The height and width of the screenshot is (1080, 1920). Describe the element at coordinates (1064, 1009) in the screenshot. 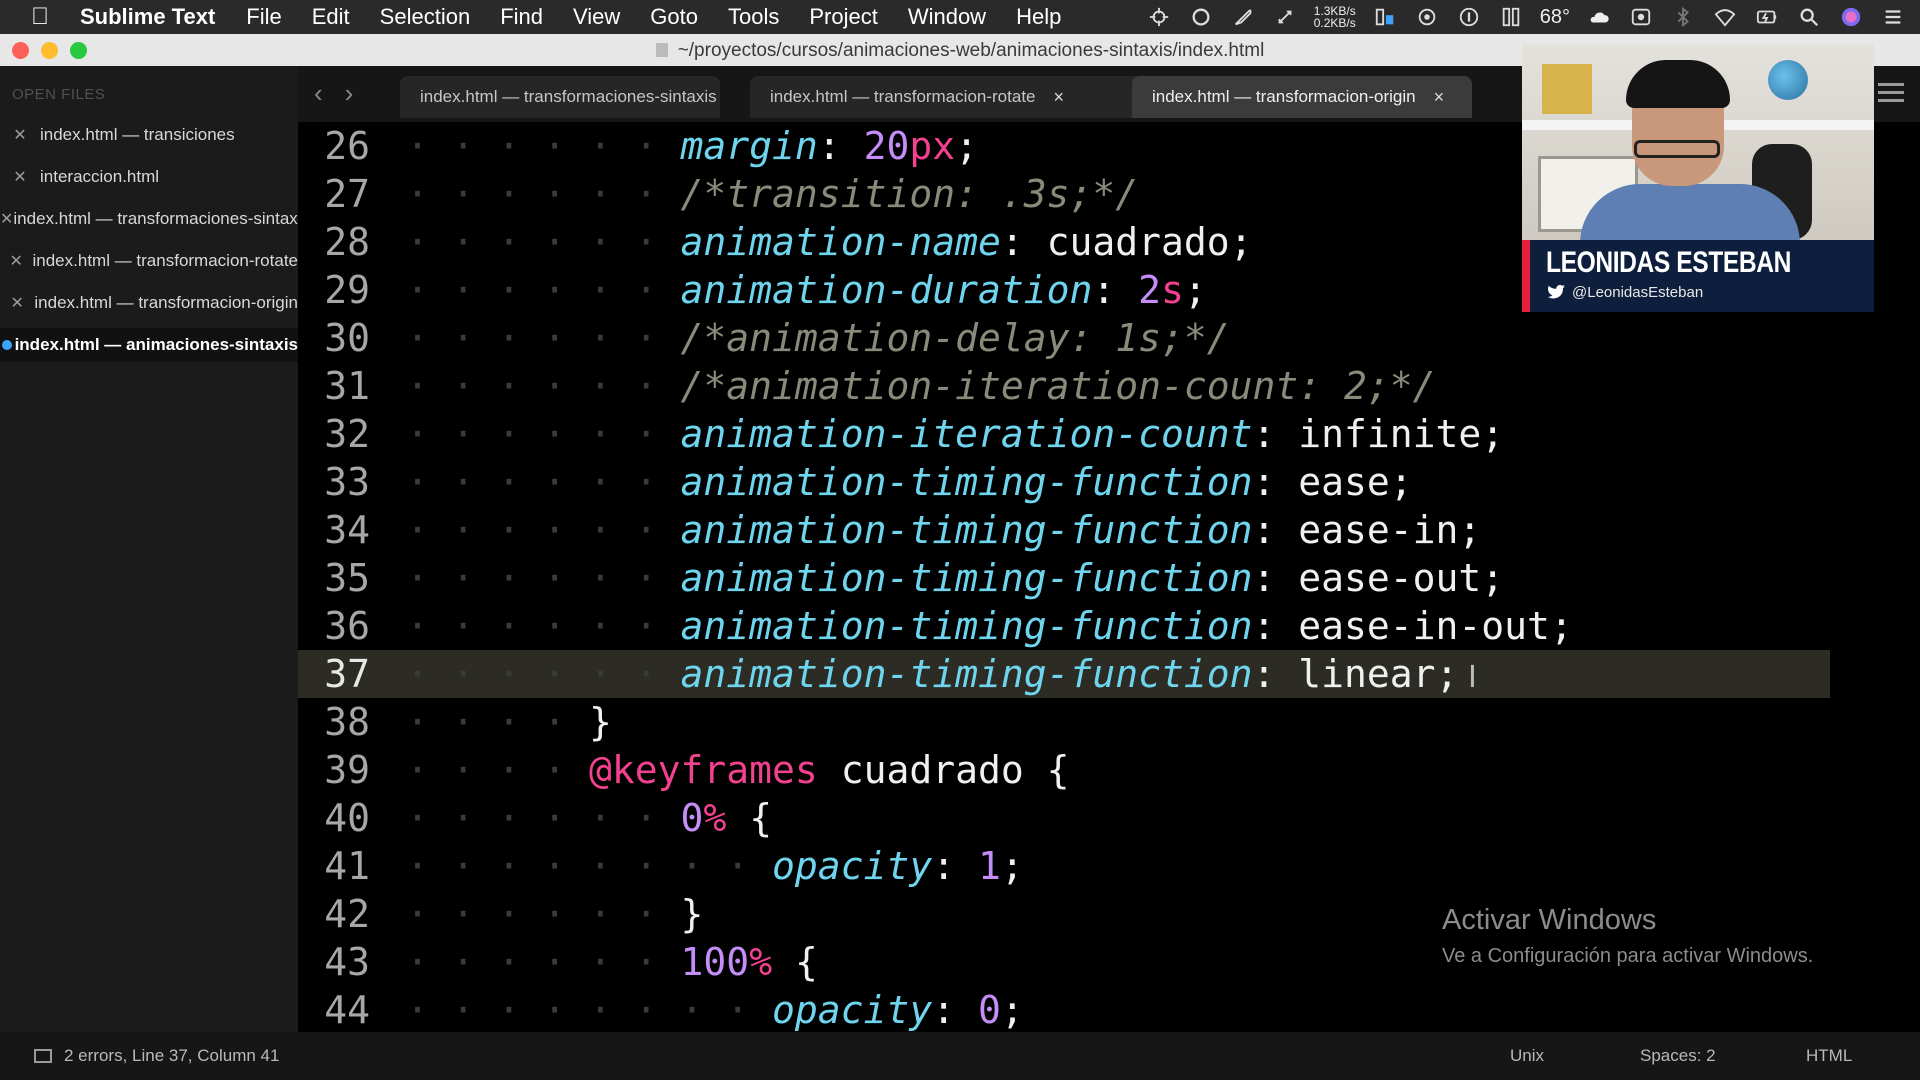

I see `code-line: 44 · · · · · · · · opacity: 0;` at that location.